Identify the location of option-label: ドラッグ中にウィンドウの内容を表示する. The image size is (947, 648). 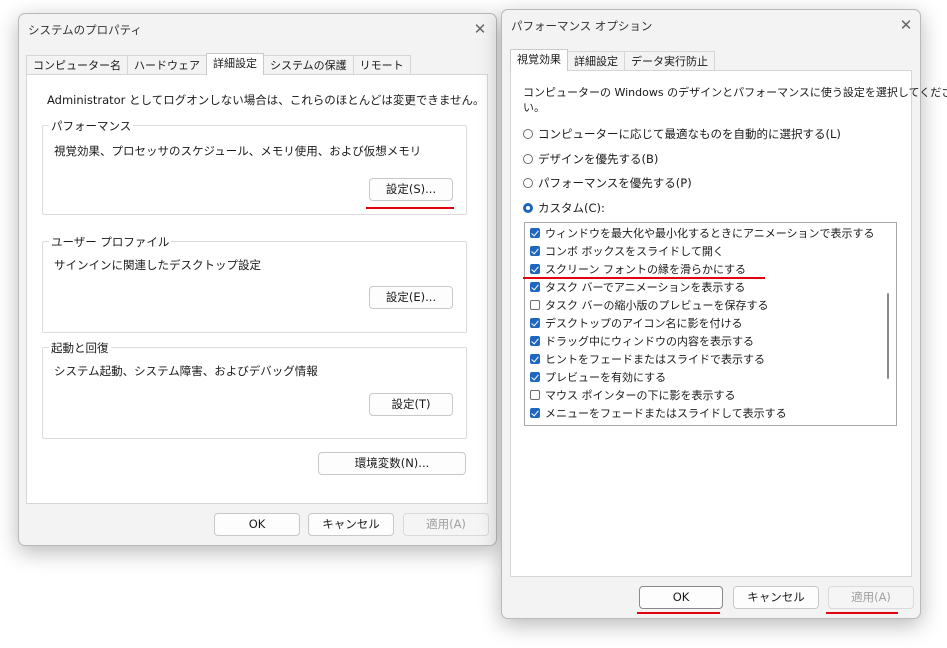
(649, 341).